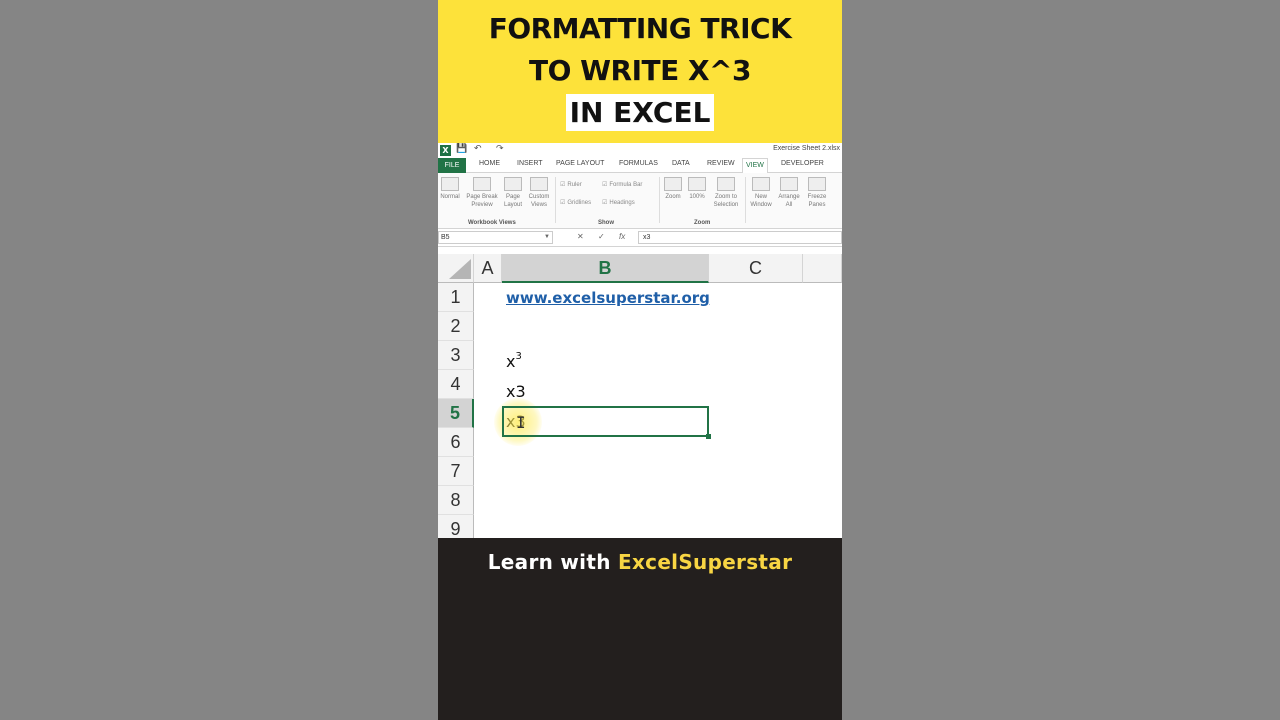 The height and width of the screenshot is (720, 1280). I want to click on cell-b4: x3, so click(516, 391).